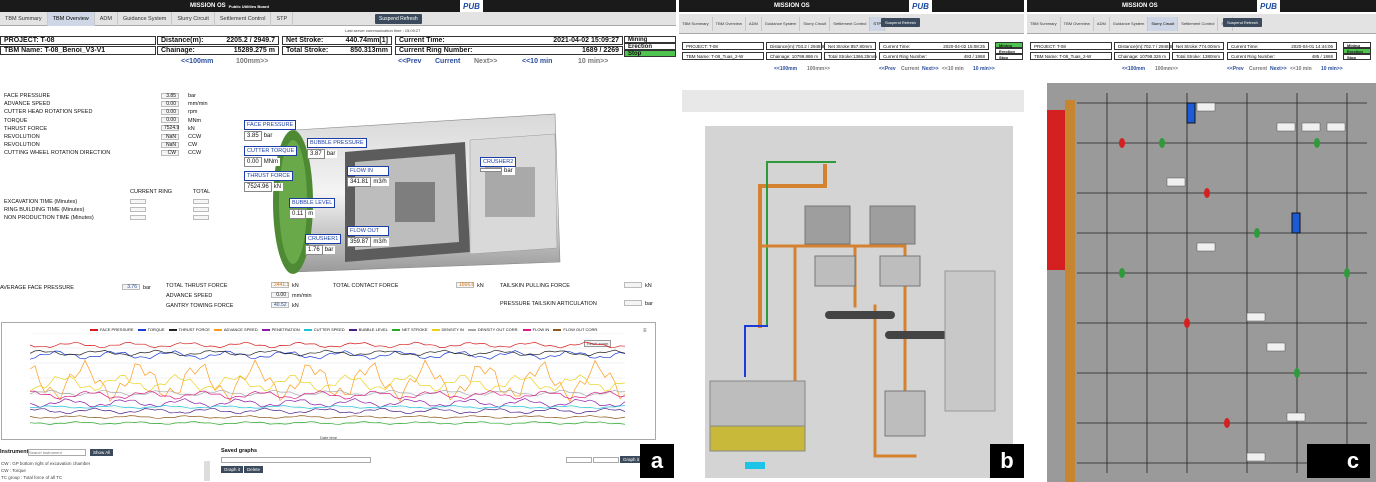 Image resolution: width=1376 pixels, height=482 pixels. I want to click on legend-entry: DENSITY OUT CORR., so click(493, 329).